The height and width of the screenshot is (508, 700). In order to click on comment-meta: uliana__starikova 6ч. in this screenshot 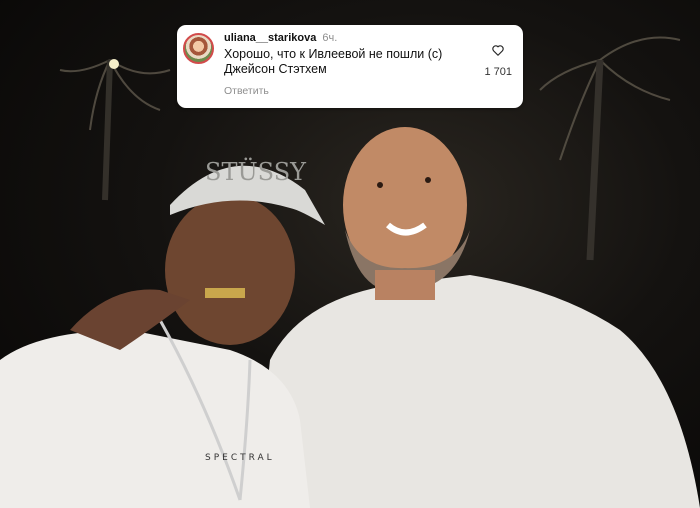, I will do `click(280, 38)`.